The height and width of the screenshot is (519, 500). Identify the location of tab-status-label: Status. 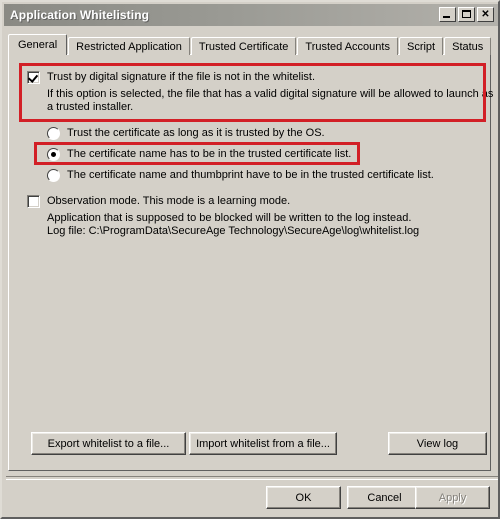
(468, 46).